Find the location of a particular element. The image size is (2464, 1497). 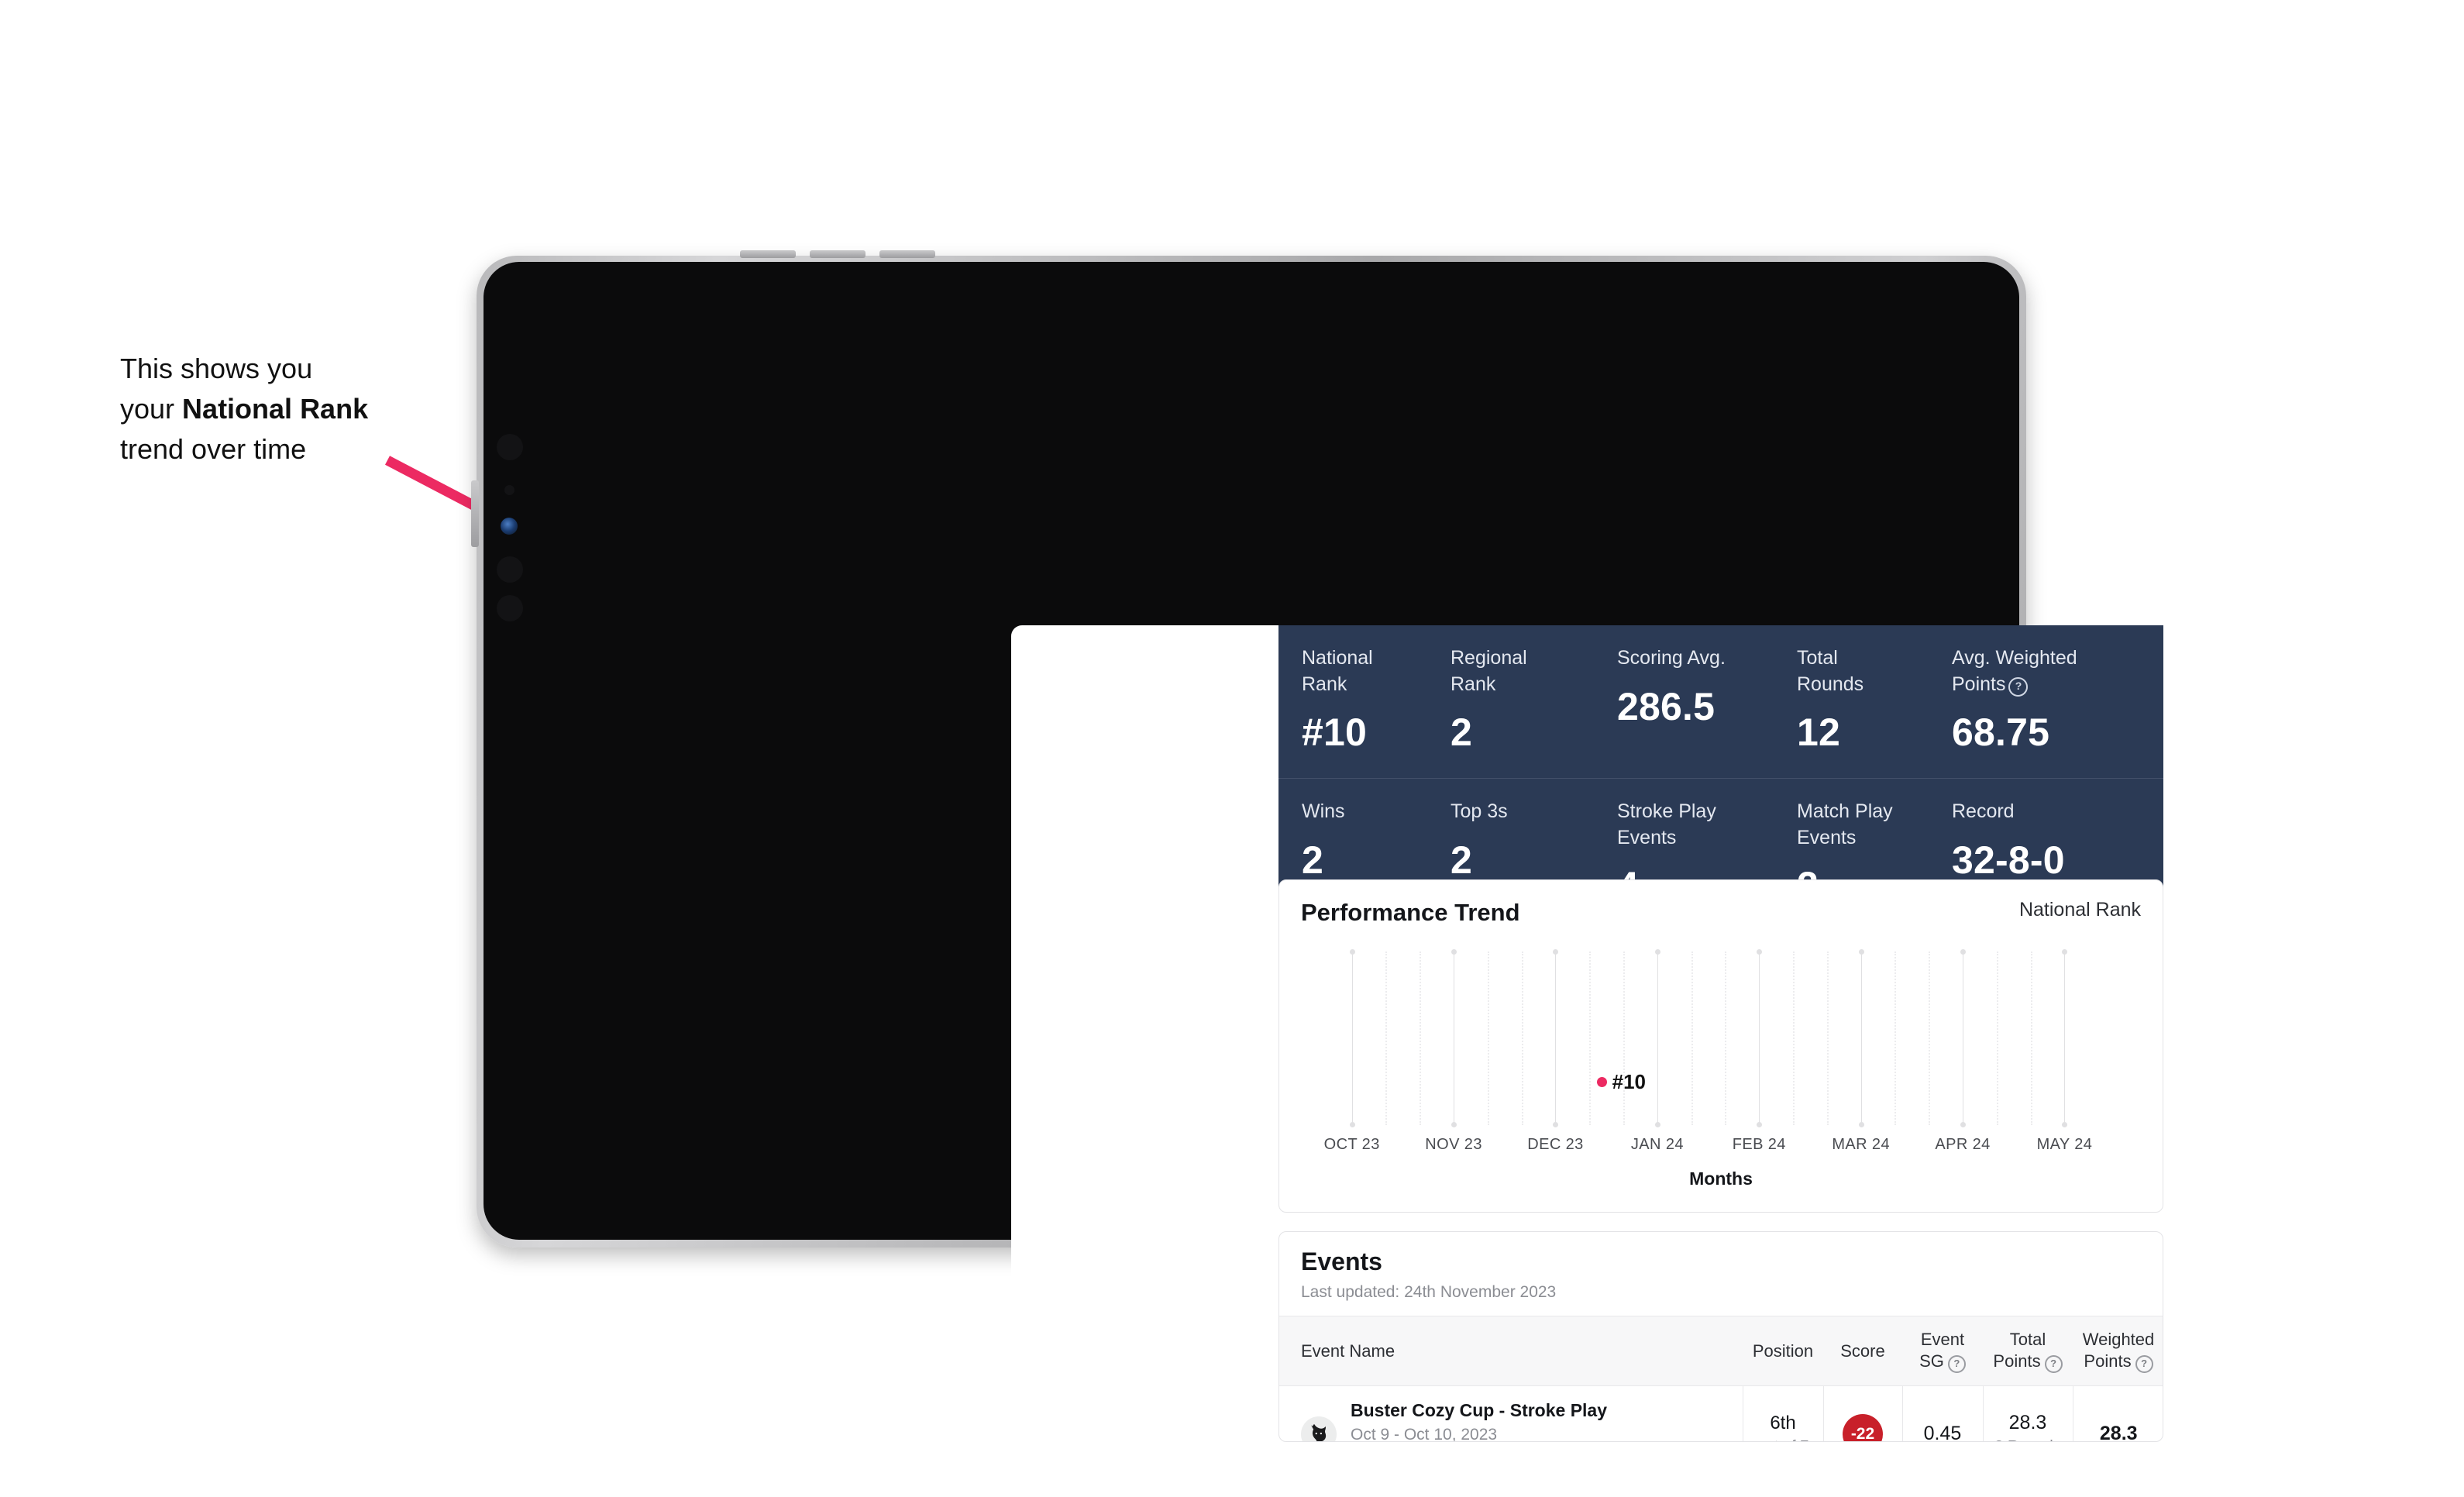

stat-label: Top 3s is located at coordinates (1479, 811).